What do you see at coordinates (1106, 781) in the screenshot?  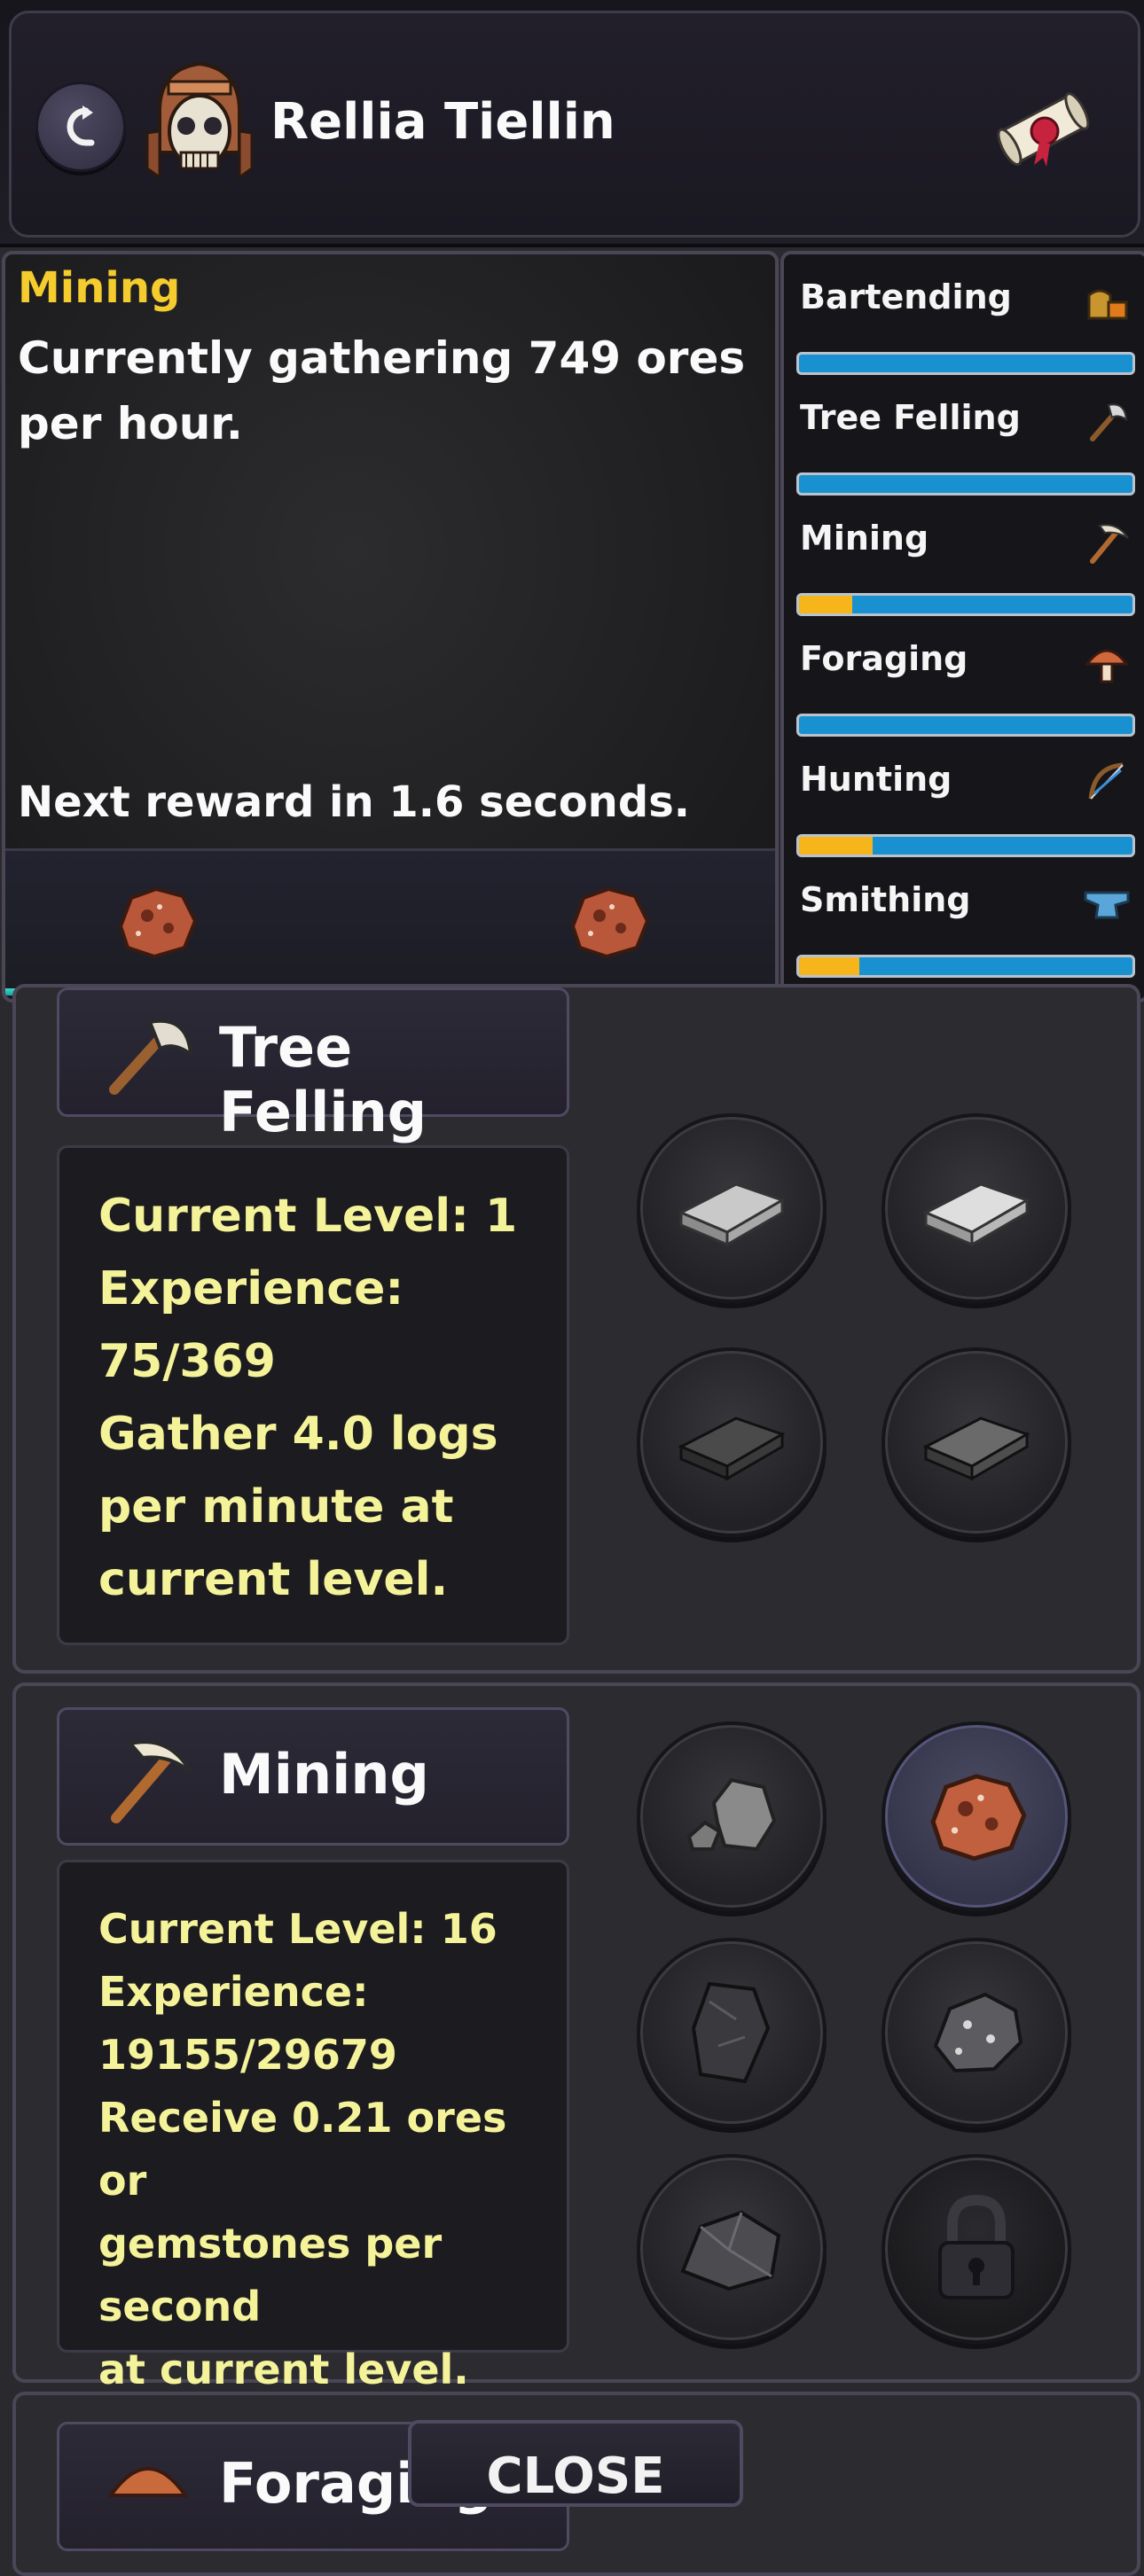 I see `bow-icon` at bounding box center [1106, 781].